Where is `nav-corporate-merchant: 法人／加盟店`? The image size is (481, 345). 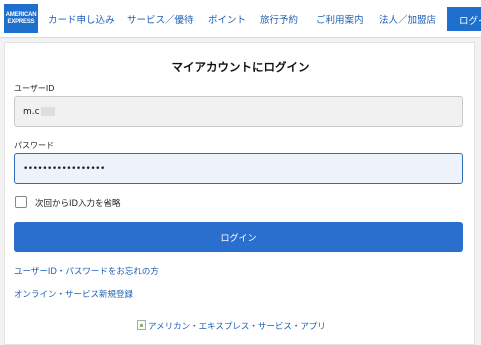 nav-corporate-merchant: 法人／加盟店 is located at coordinates (407, 19).